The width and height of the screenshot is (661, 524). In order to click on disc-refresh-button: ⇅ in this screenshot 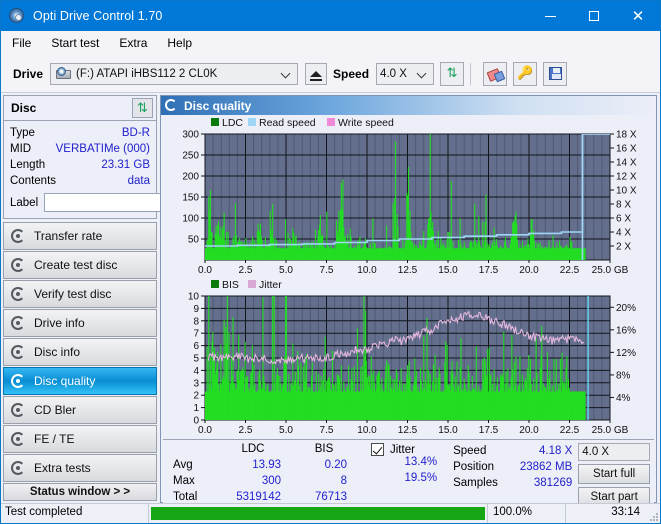, I will do `click(142, 108)`.